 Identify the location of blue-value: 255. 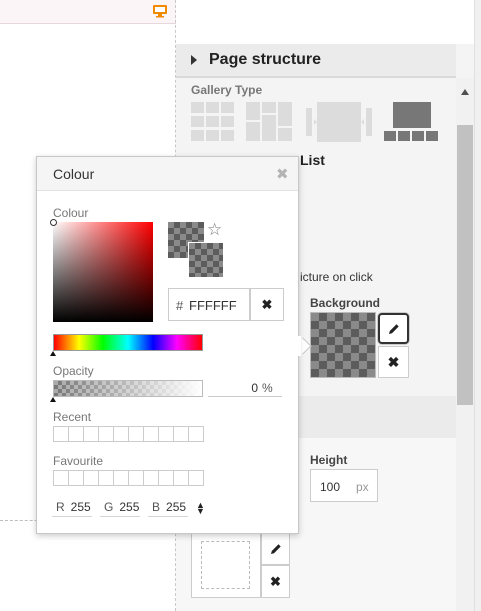
(176, 507).